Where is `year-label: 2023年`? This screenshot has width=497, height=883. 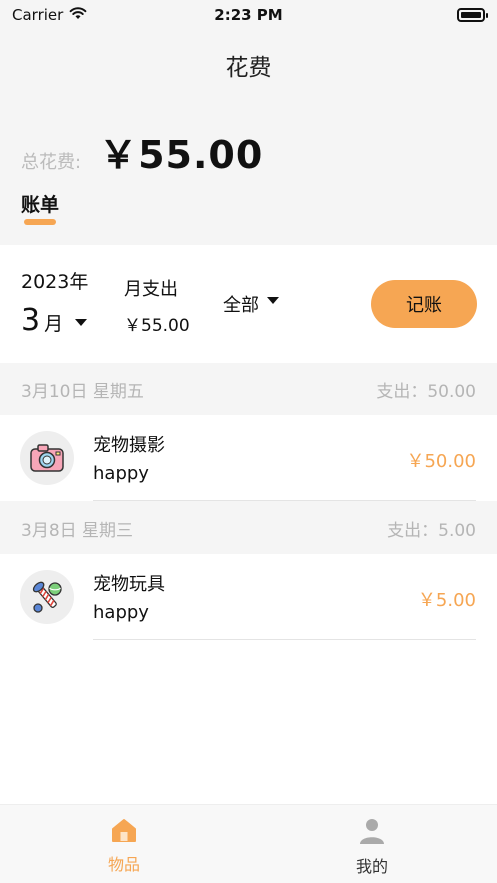 year-label: 2023年 is located at coordinates (54, 280).